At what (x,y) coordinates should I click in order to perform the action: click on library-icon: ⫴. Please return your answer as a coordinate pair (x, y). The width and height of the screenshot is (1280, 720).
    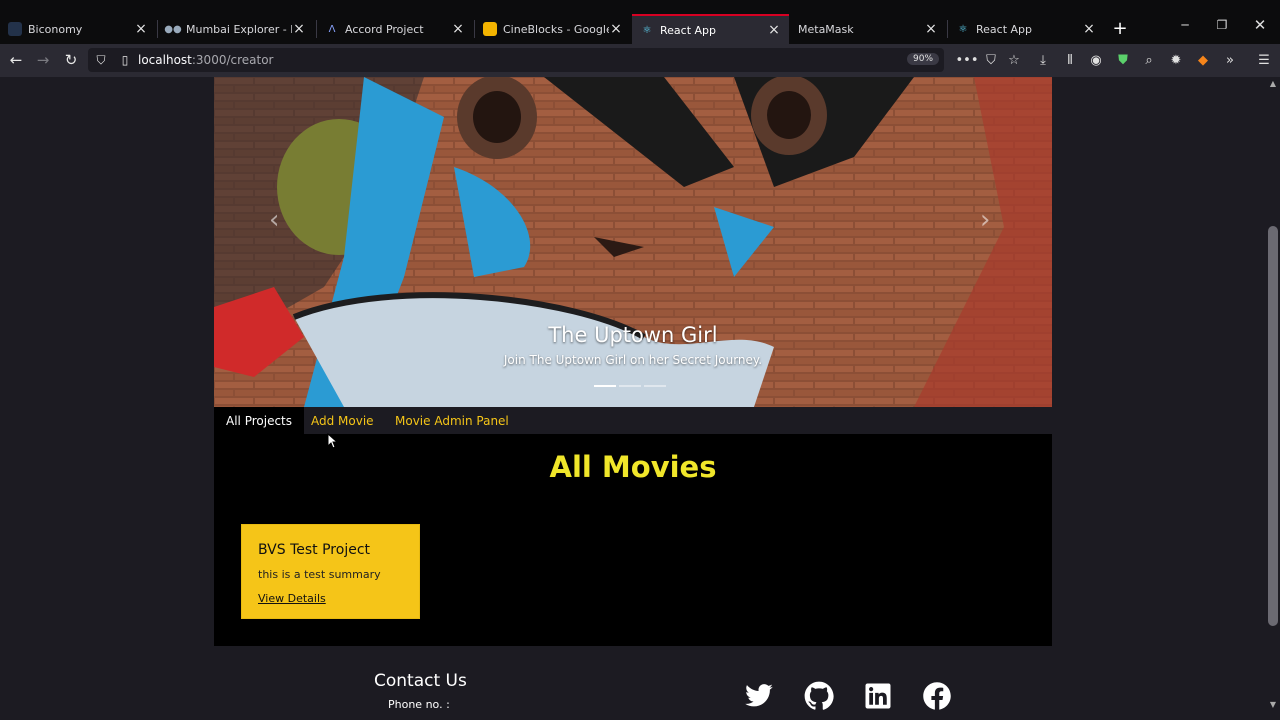
    Looking at the image, I should click on (1070, 60).